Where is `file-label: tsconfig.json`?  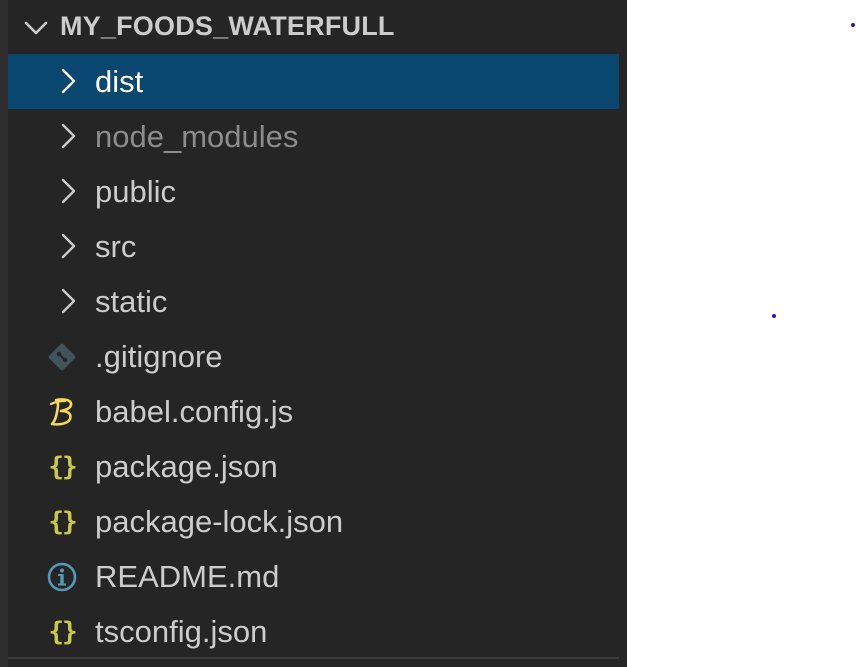
file-label: tsconfig.json is located at coordinates (181, 631).